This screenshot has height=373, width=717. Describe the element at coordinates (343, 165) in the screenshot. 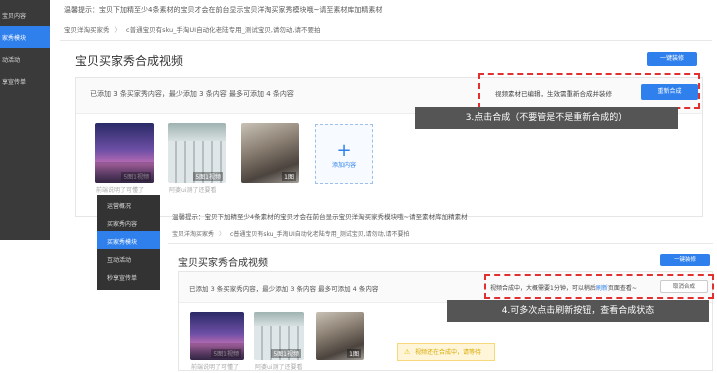

I see `add-content-label: 添加内容` at that location.